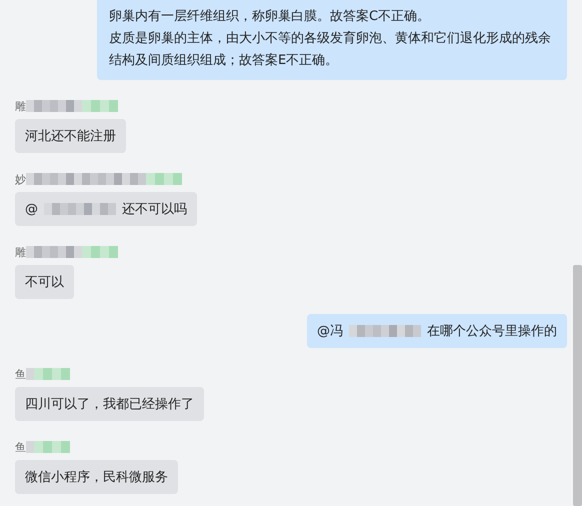 The width and height of the screenshot is (582, 506). I want to click on message-text: 皮质是卵巢的主体，由大小不等的各级发育卵泡、黄体和它们退化形成的残余, so click(330, 39).